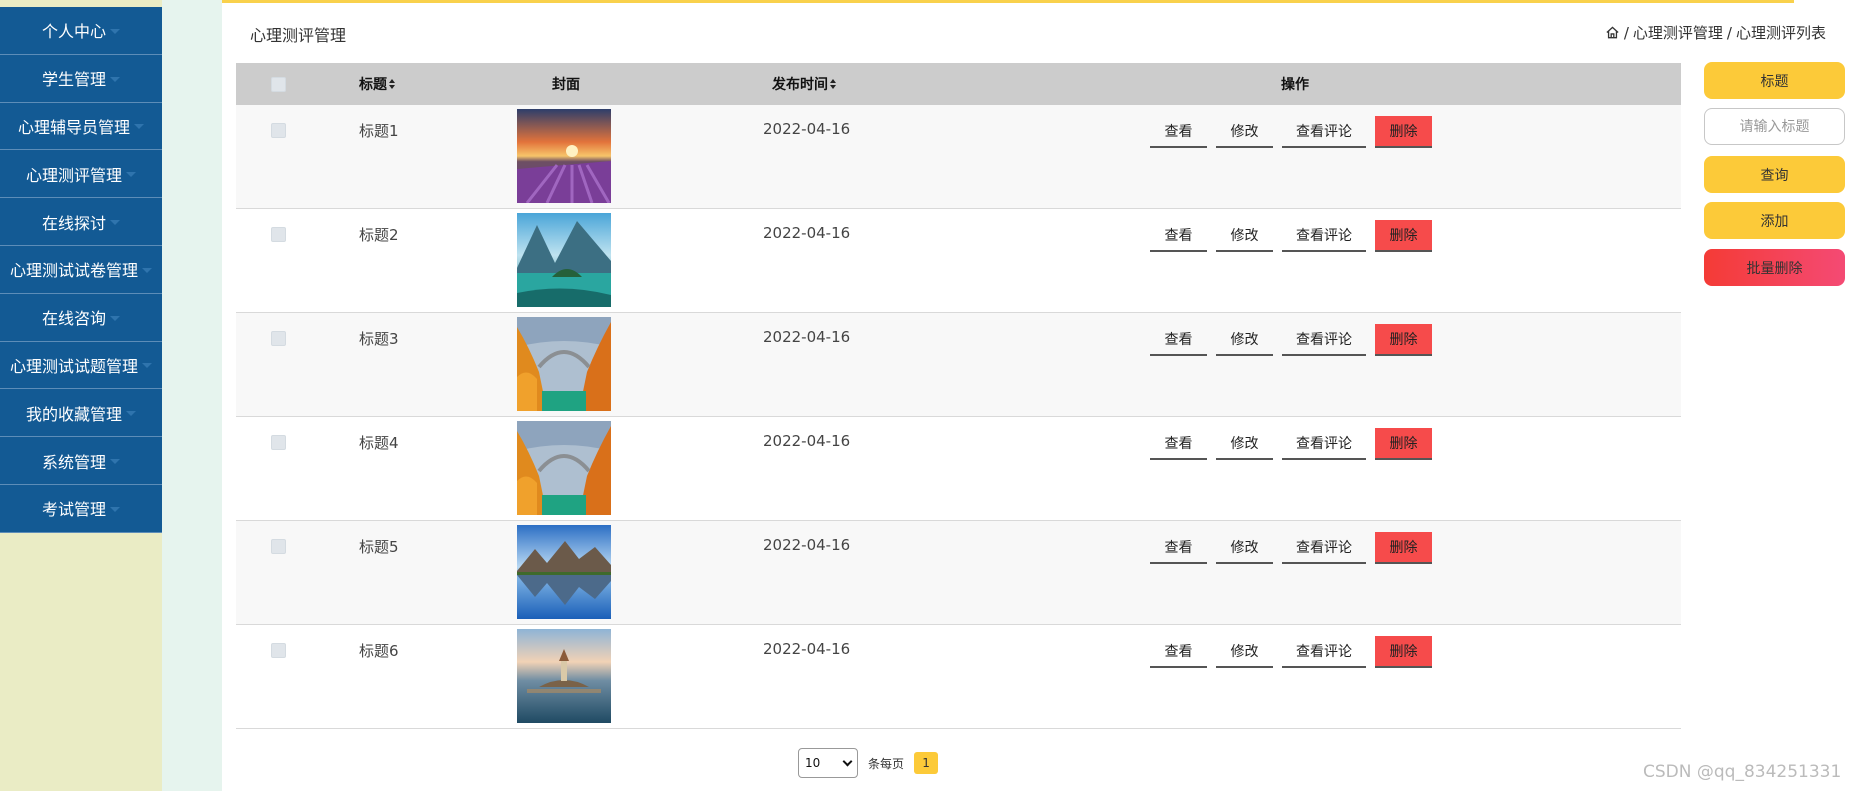 The height and width of the screenshot is (791, 1850). Describe the element at coordinates (379, 339) in the screenshot. I see `row-title: 标题3` at that location.